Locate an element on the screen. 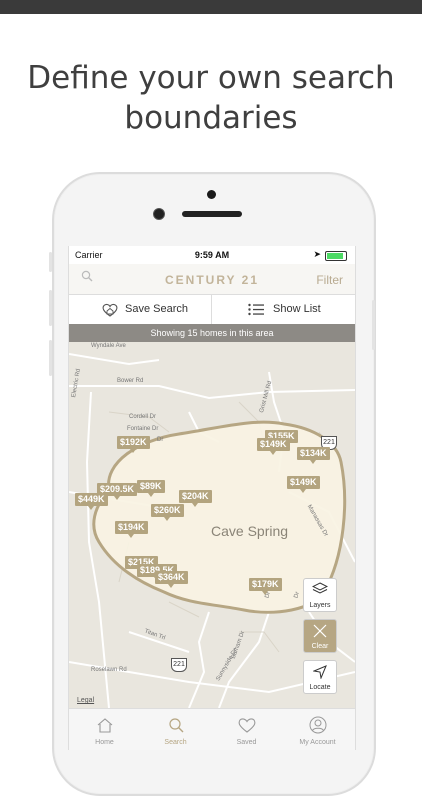  clock: 9:59 AM is located at coordinates (212, 255).